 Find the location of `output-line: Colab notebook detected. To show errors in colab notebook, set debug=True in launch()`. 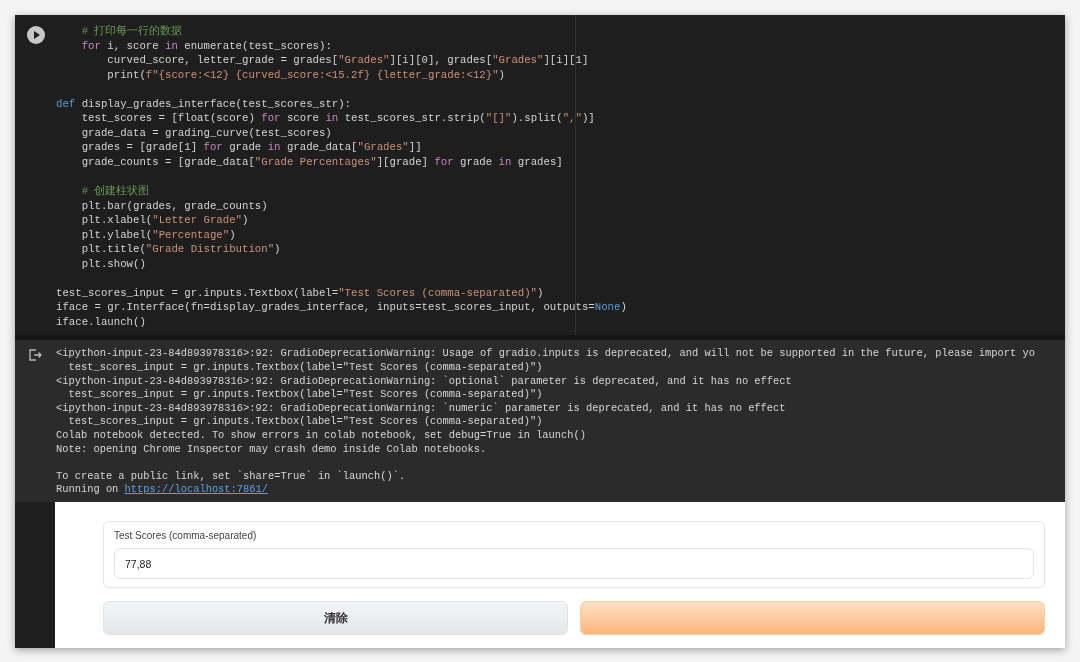

output-line: Colab notebook detected. To show errors in colab notebook, set debug=True in launch() is located at coordinates (321, 436).